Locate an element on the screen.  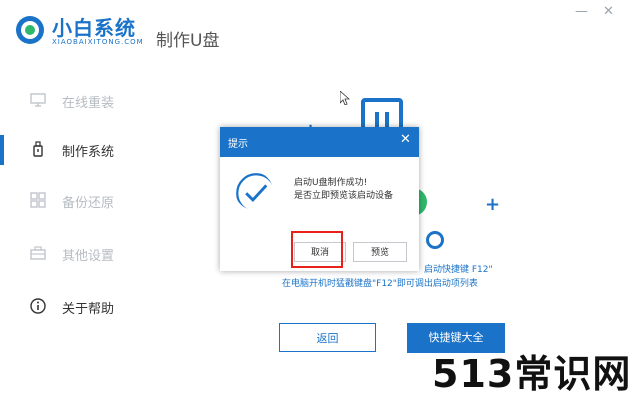
mouse-cursor-icon is located at coordinates (345, 98).